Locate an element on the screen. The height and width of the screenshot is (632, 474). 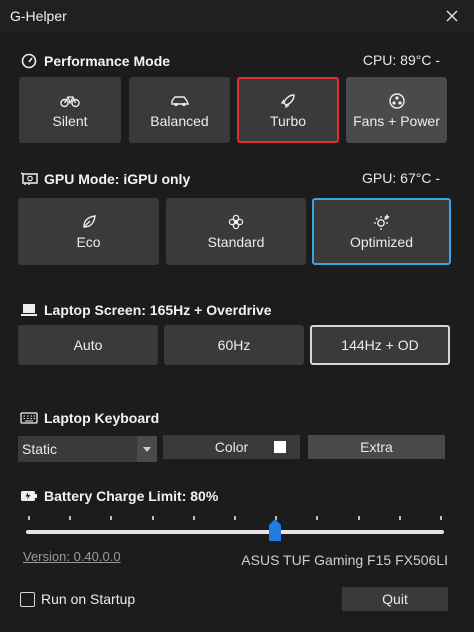
mode-balanced-button: Balanced is located at coordinates (179, 110).